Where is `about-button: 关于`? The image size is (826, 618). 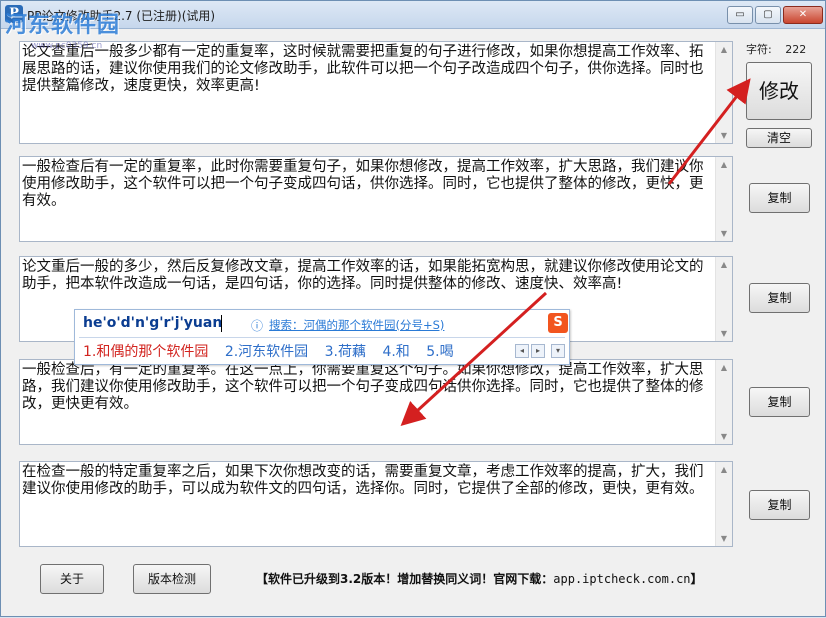 about-button: 关于 is located at coordinates (72, 579).